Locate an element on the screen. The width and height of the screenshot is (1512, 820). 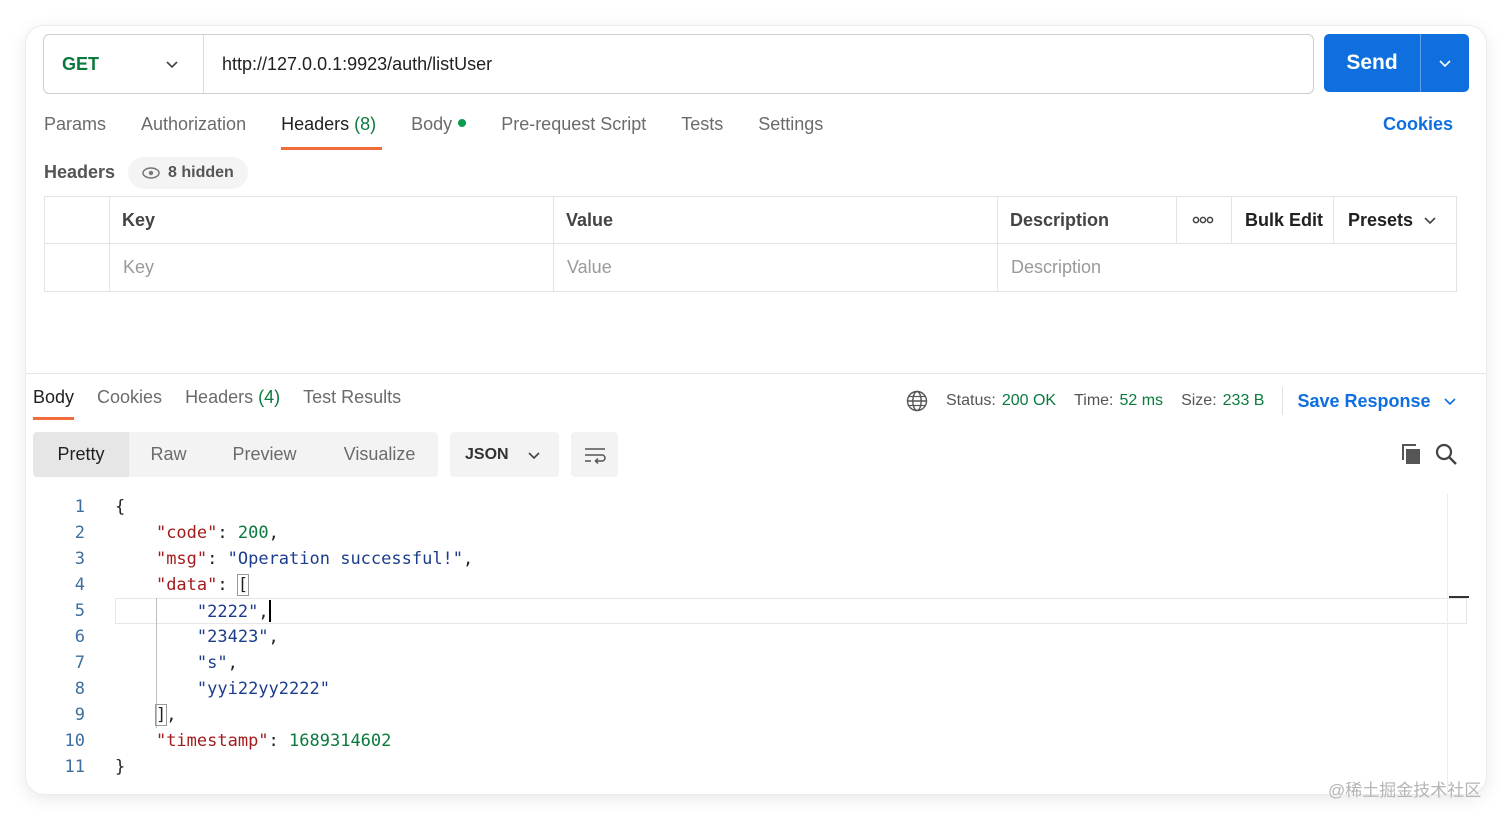
column-description: Description is located at coordinates (1060, 219).